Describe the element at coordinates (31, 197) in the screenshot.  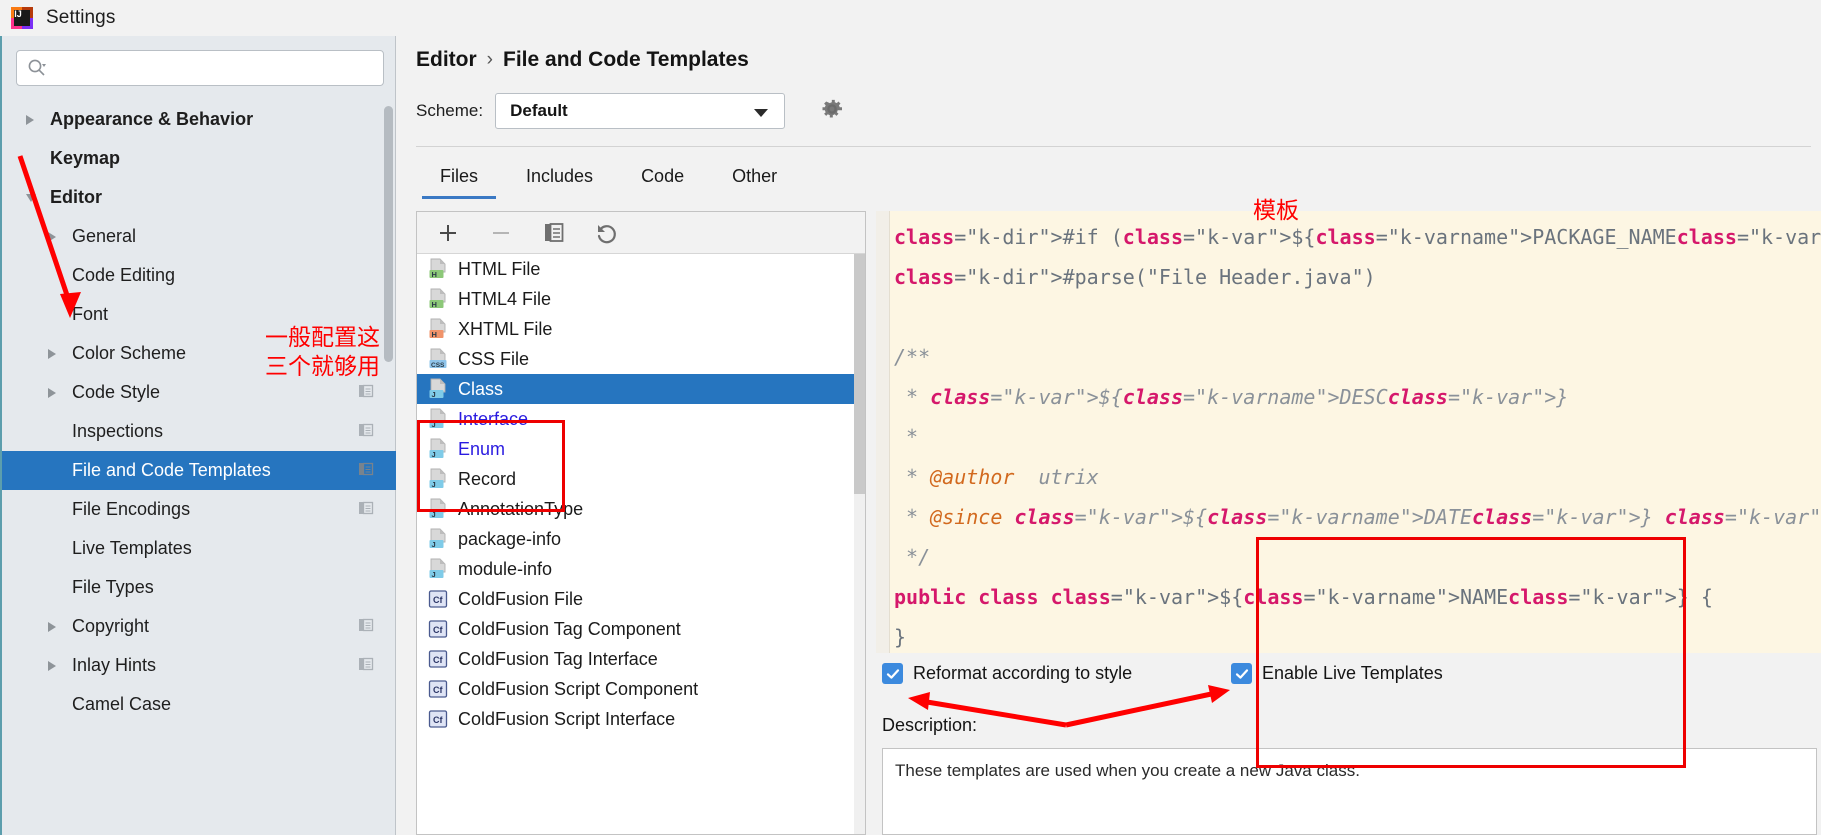
I see `chevron-down-icon` at that location.